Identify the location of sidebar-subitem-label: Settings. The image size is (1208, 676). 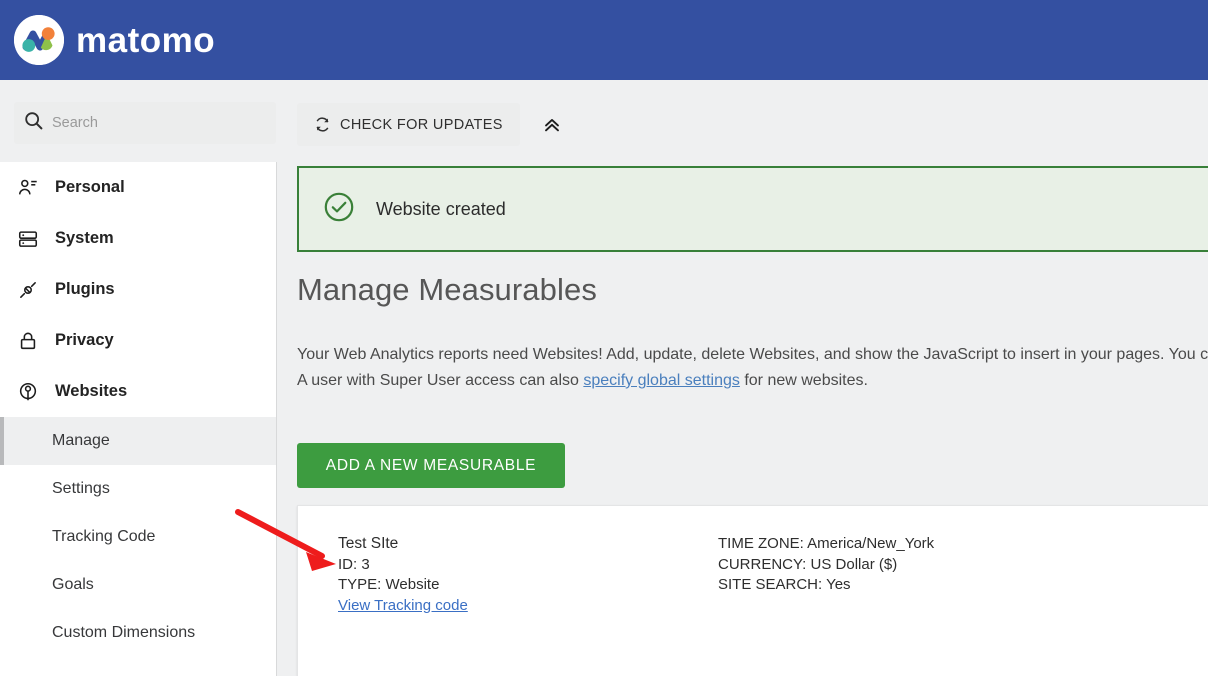
(81, 488).